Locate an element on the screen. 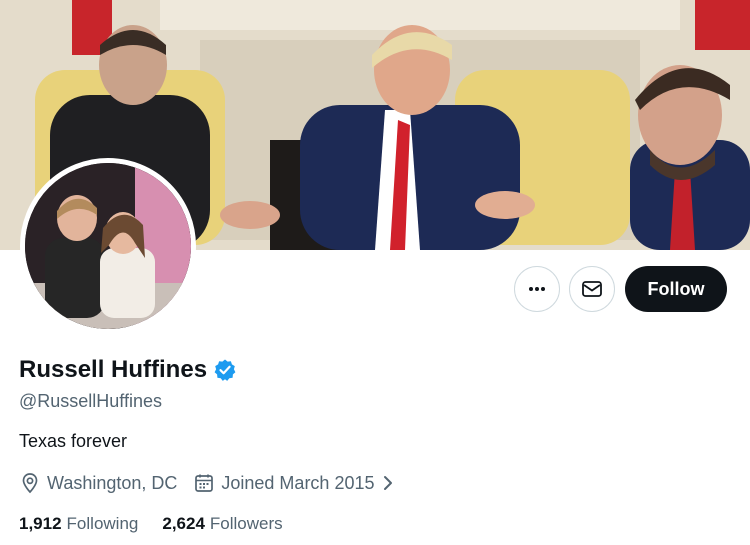  avatar-photo is located at coordinates (108, 246).